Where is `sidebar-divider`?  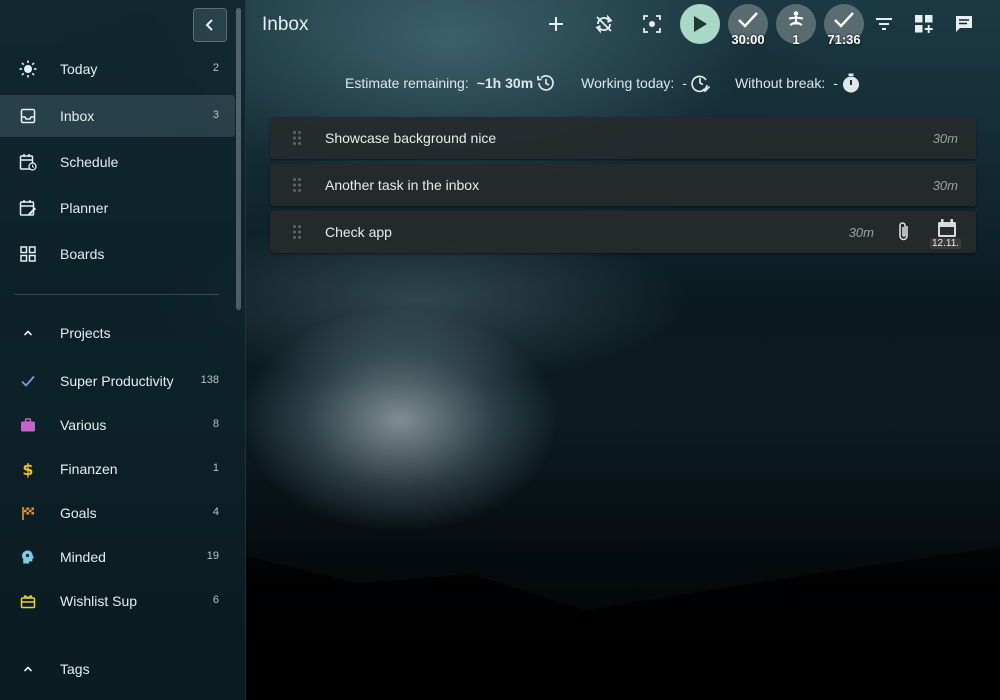
sidebar-divider is located at coordinates (116, 294).